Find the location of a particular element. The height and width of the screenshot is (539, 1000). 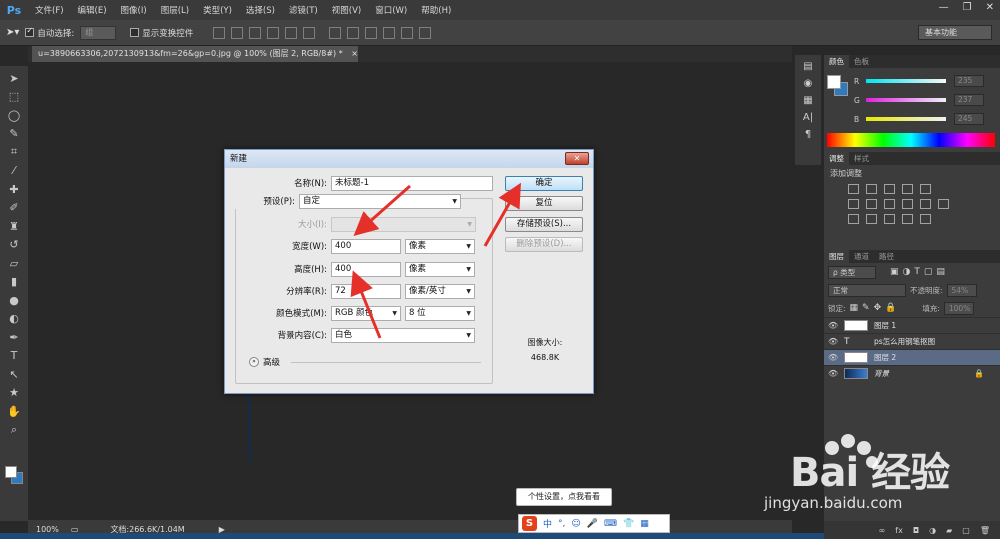

eyedropper-tool-icon: ⁄ is located at coordinates (14, 171).